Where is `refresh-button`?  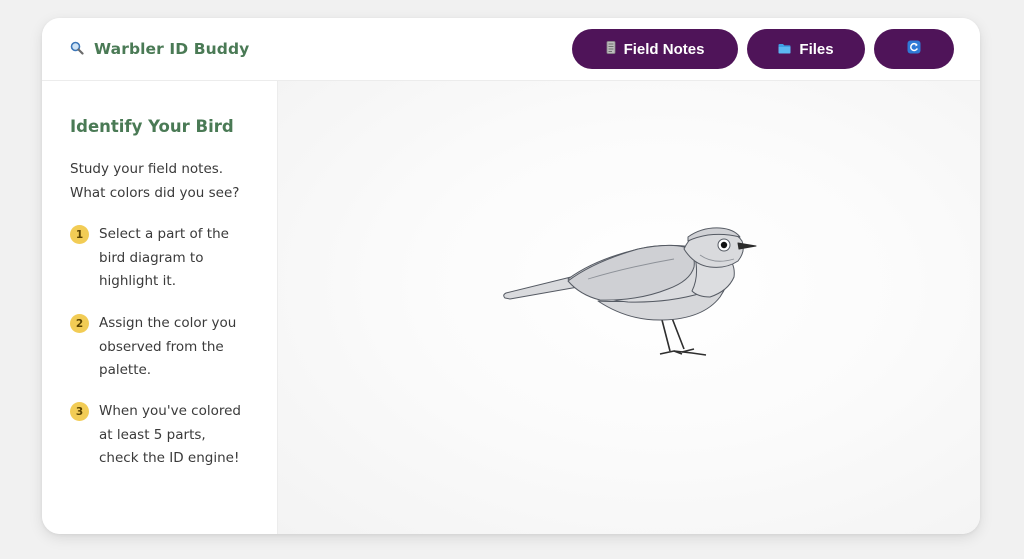
refresh-button is located at coordinates (914, 49).